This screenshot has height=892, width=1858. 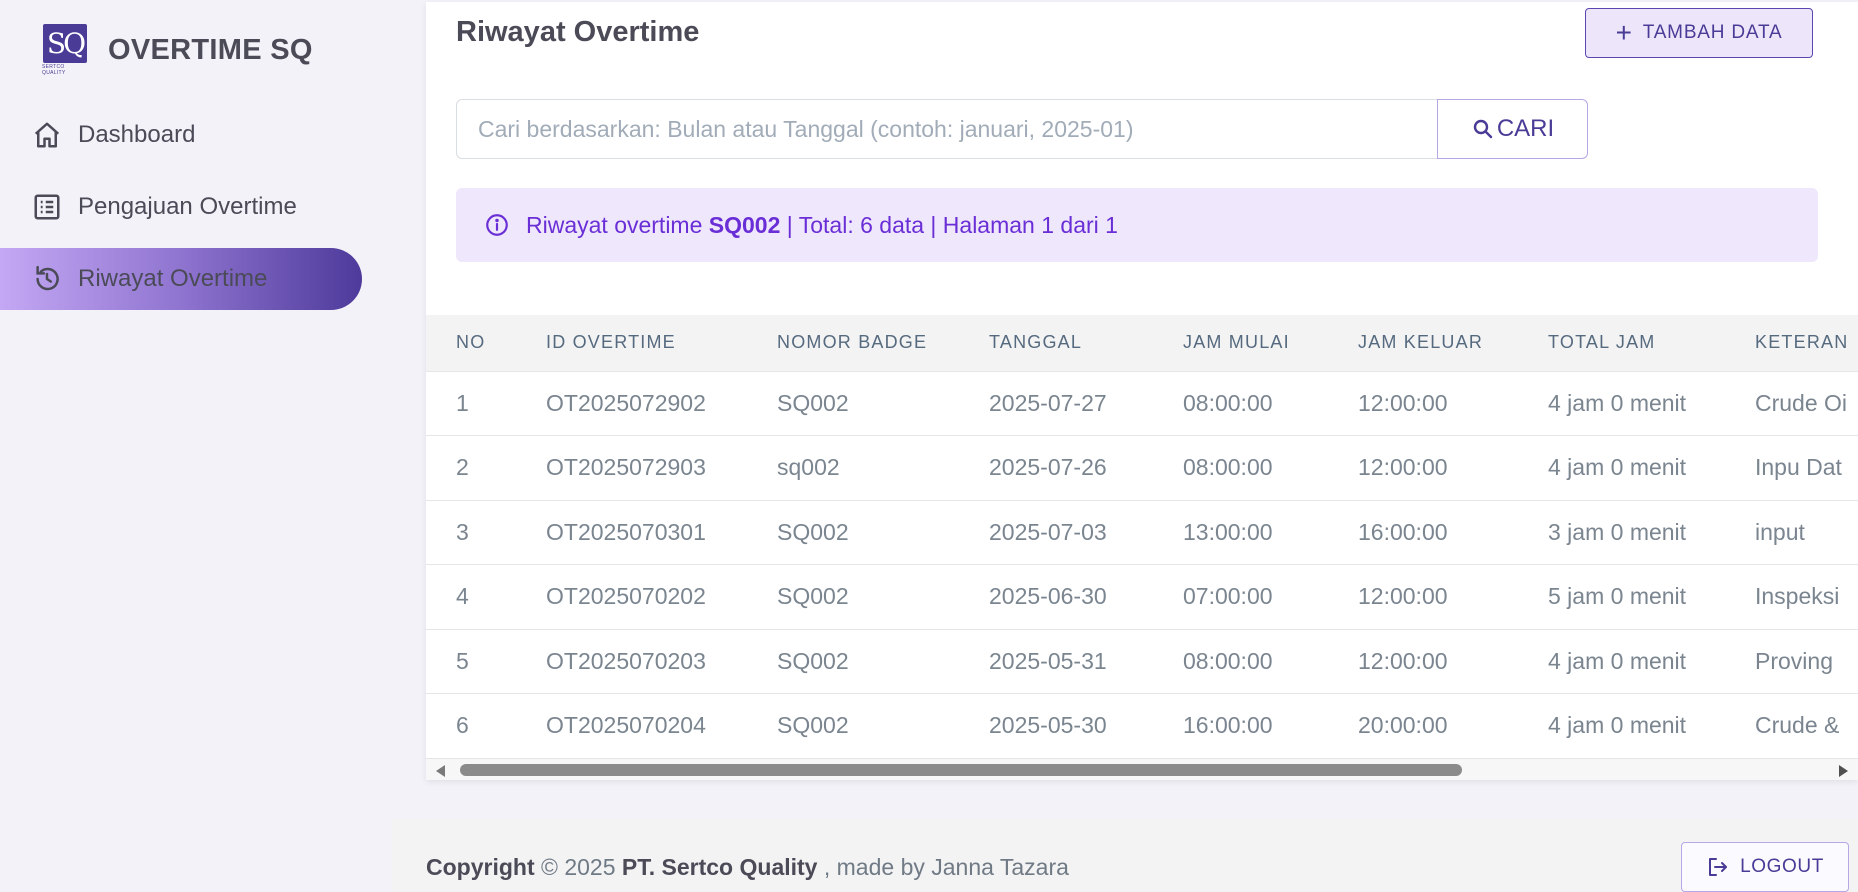 I want to click on made-by: , made by Janna Tazara, so click(x=946, y=867).